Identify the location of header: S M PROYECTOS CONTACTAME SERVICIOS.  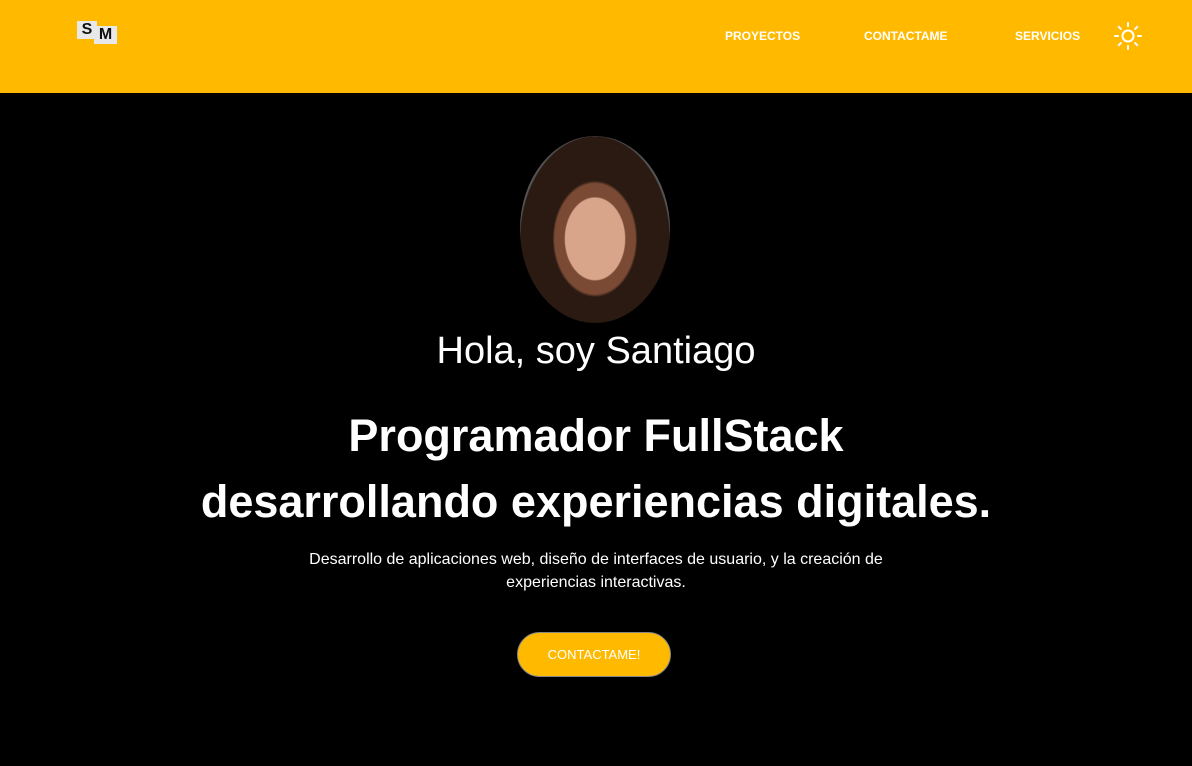
(596, 46).